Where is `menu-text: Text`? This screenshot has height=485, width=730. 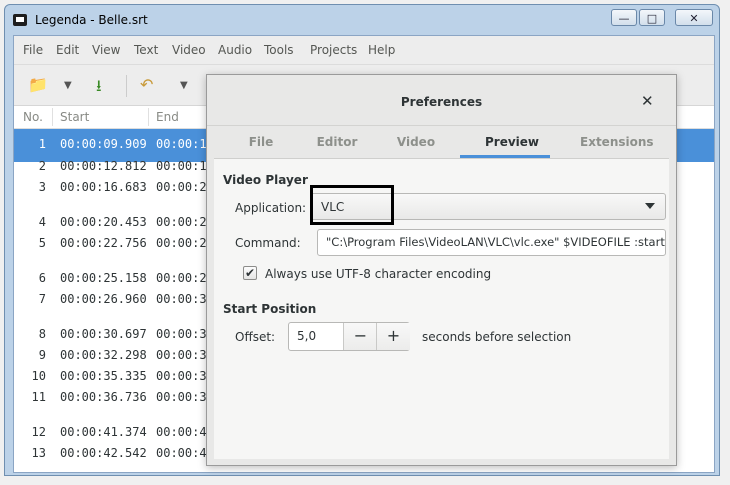 menu-text: Text is located at coordinates (146, 50).